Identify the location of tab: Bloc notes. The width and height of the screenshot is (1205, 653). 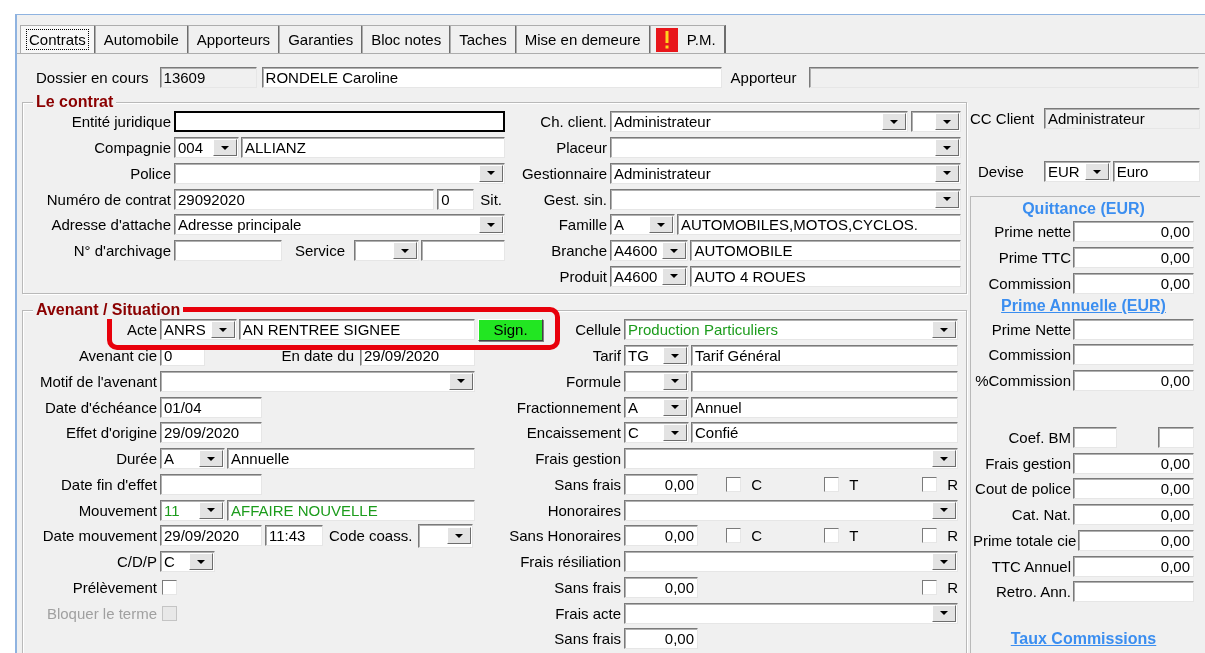
(407, 39).